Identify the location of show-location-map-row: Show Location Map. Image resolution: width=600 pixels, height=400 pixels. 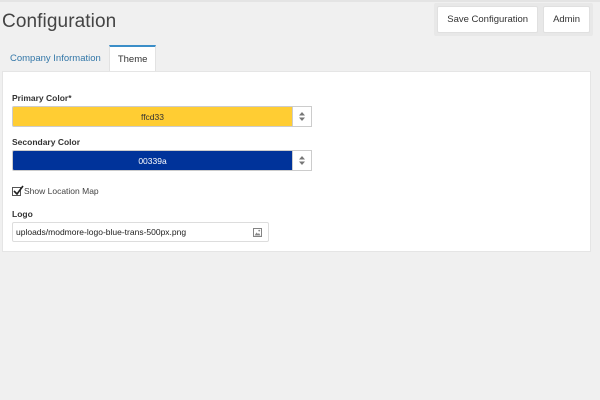
(55, 190).